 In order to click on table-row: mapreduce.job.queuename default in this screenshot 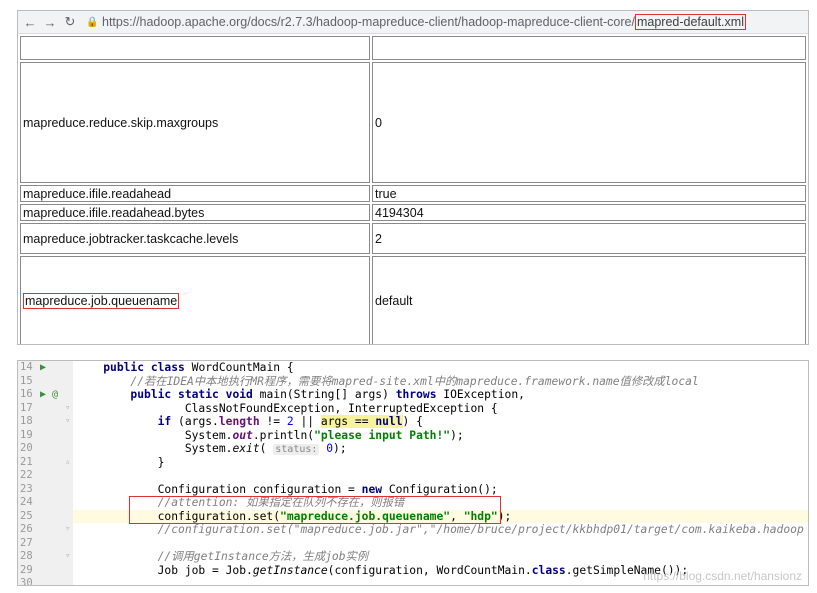, I will do `click(413, 300)`.